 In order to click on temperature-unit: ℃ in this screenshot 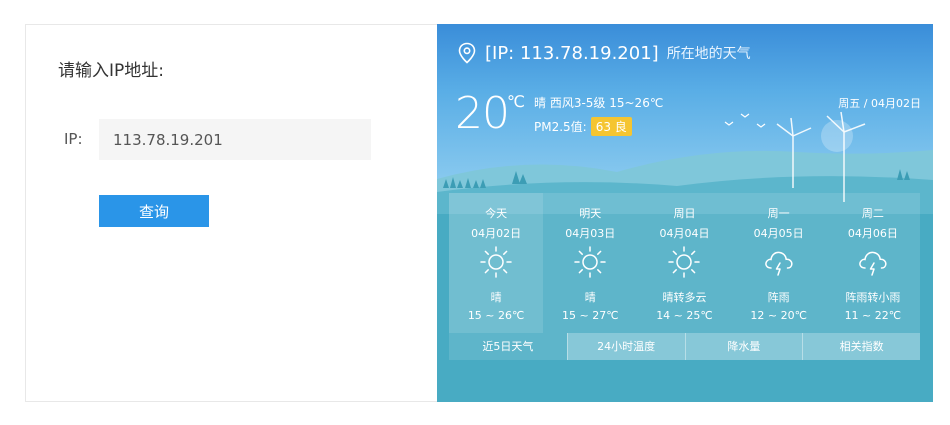, I will do `click(516, 101)`.